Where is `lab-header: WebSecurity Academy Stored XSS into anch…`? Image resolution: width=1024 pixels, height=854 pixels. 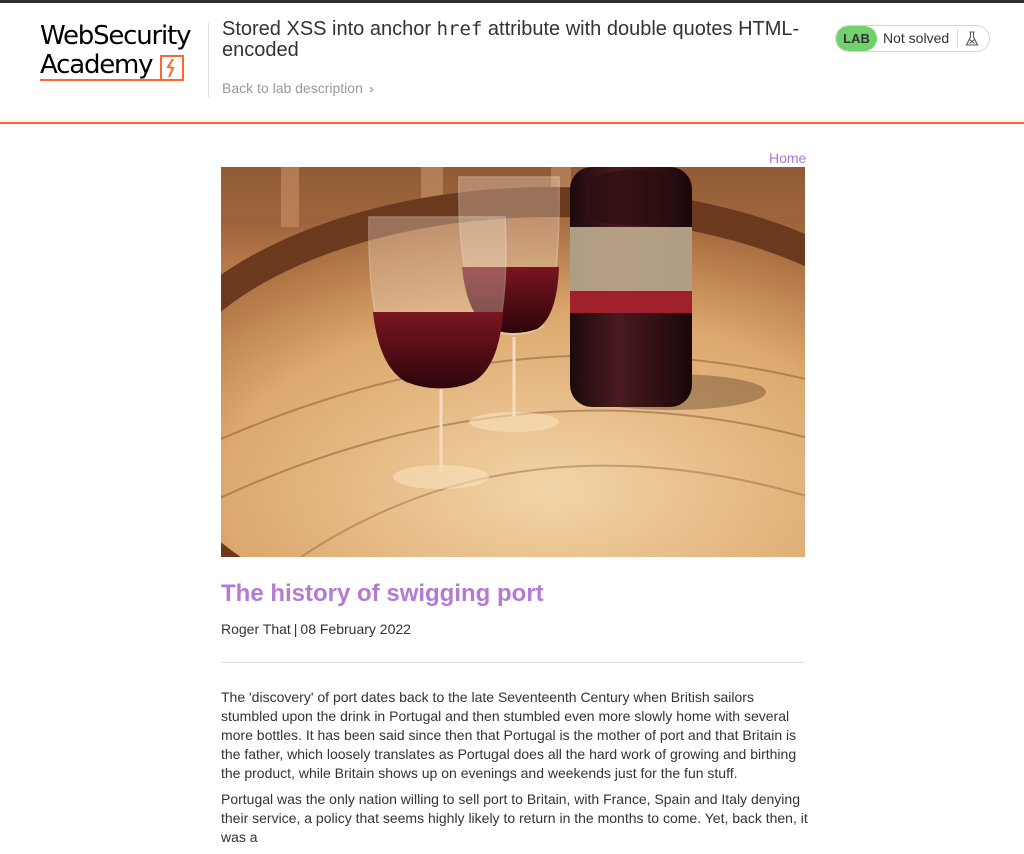
lab-header: WebSecurity Academy Stored XSS into anch… is located at coordinates (512, 62).